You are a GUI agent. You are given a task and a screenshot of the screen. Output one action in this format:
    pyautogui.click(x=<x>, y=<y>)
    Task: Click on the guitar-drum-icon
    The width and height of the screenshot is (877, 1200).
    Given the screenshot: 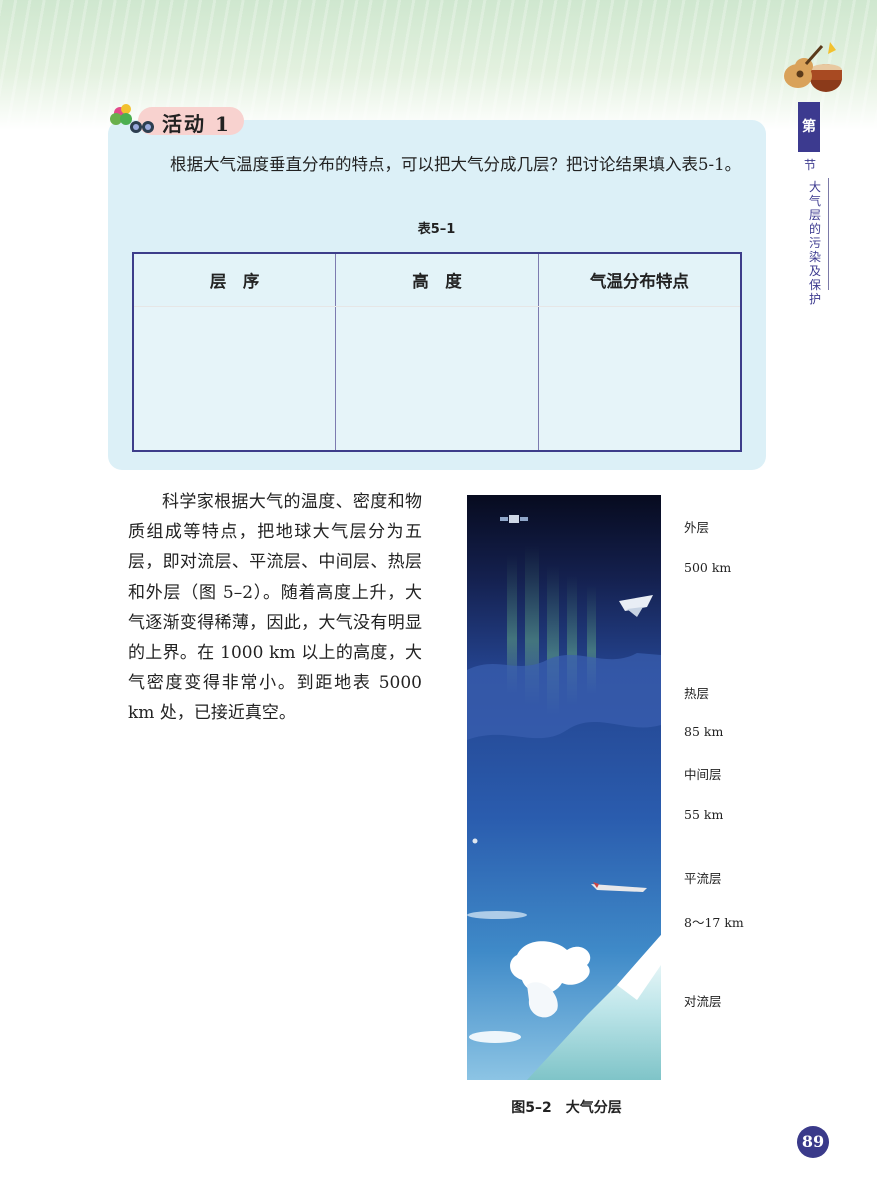 What is the action you would take?
    pyautogui.click(x=813, y=67)
    